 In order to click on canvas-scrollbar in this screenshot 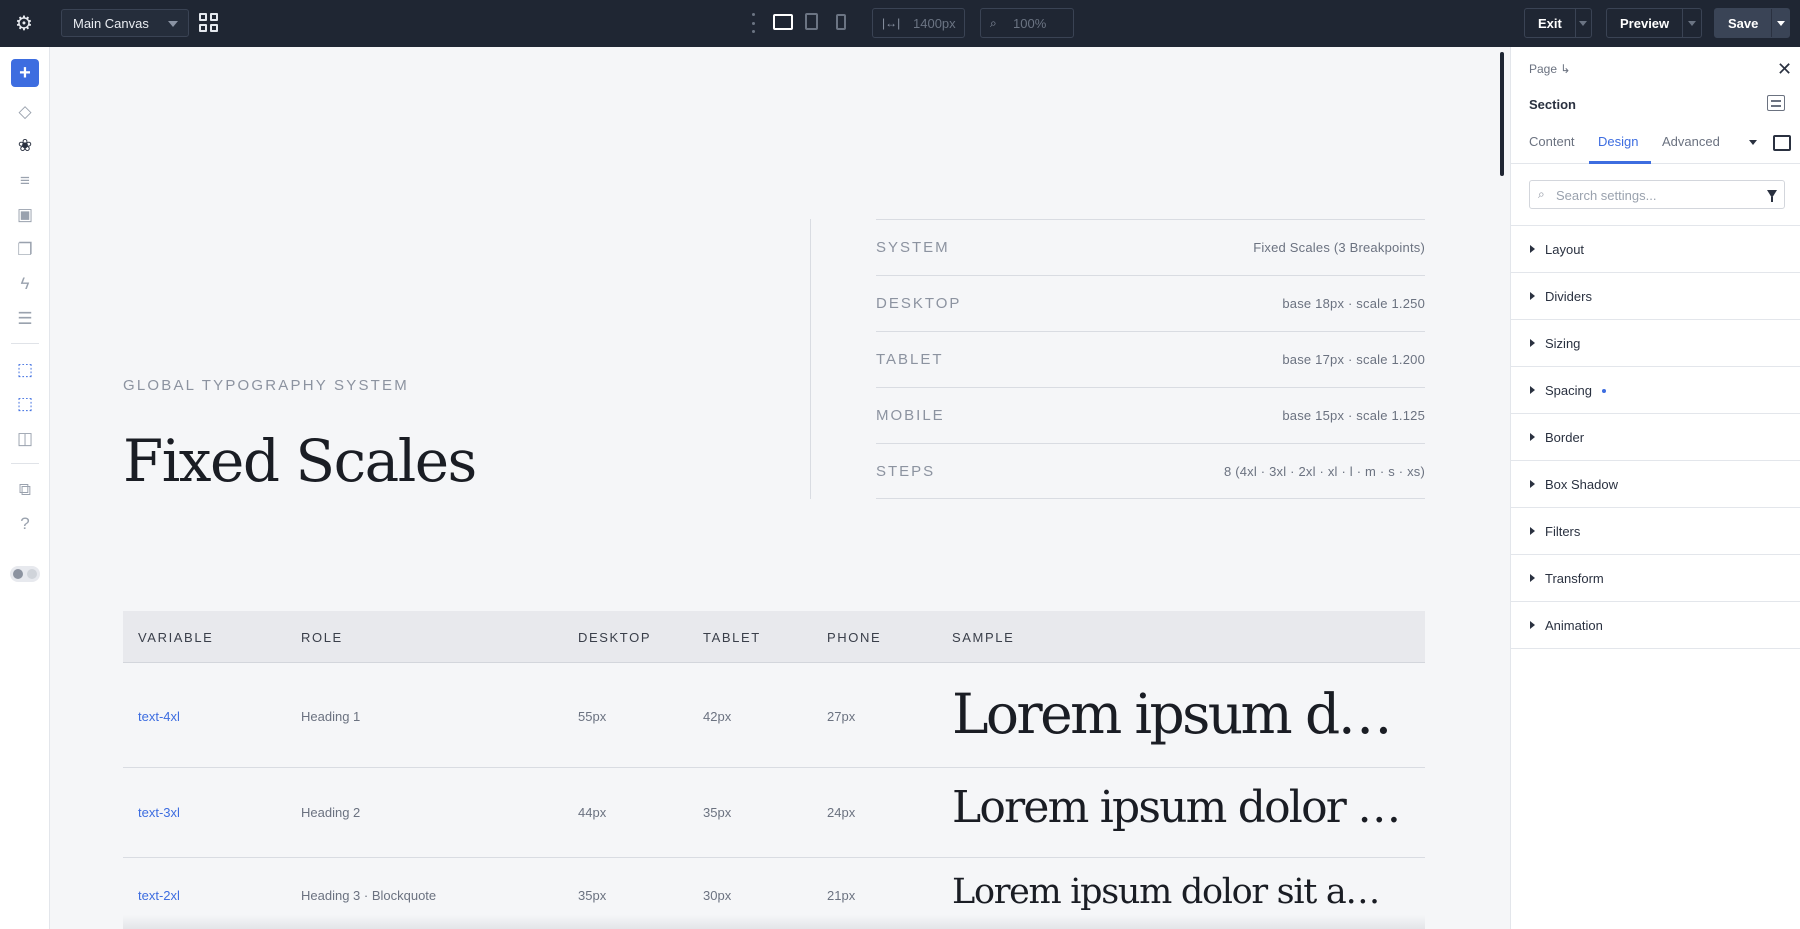, I will do `click(1502, 114)`.